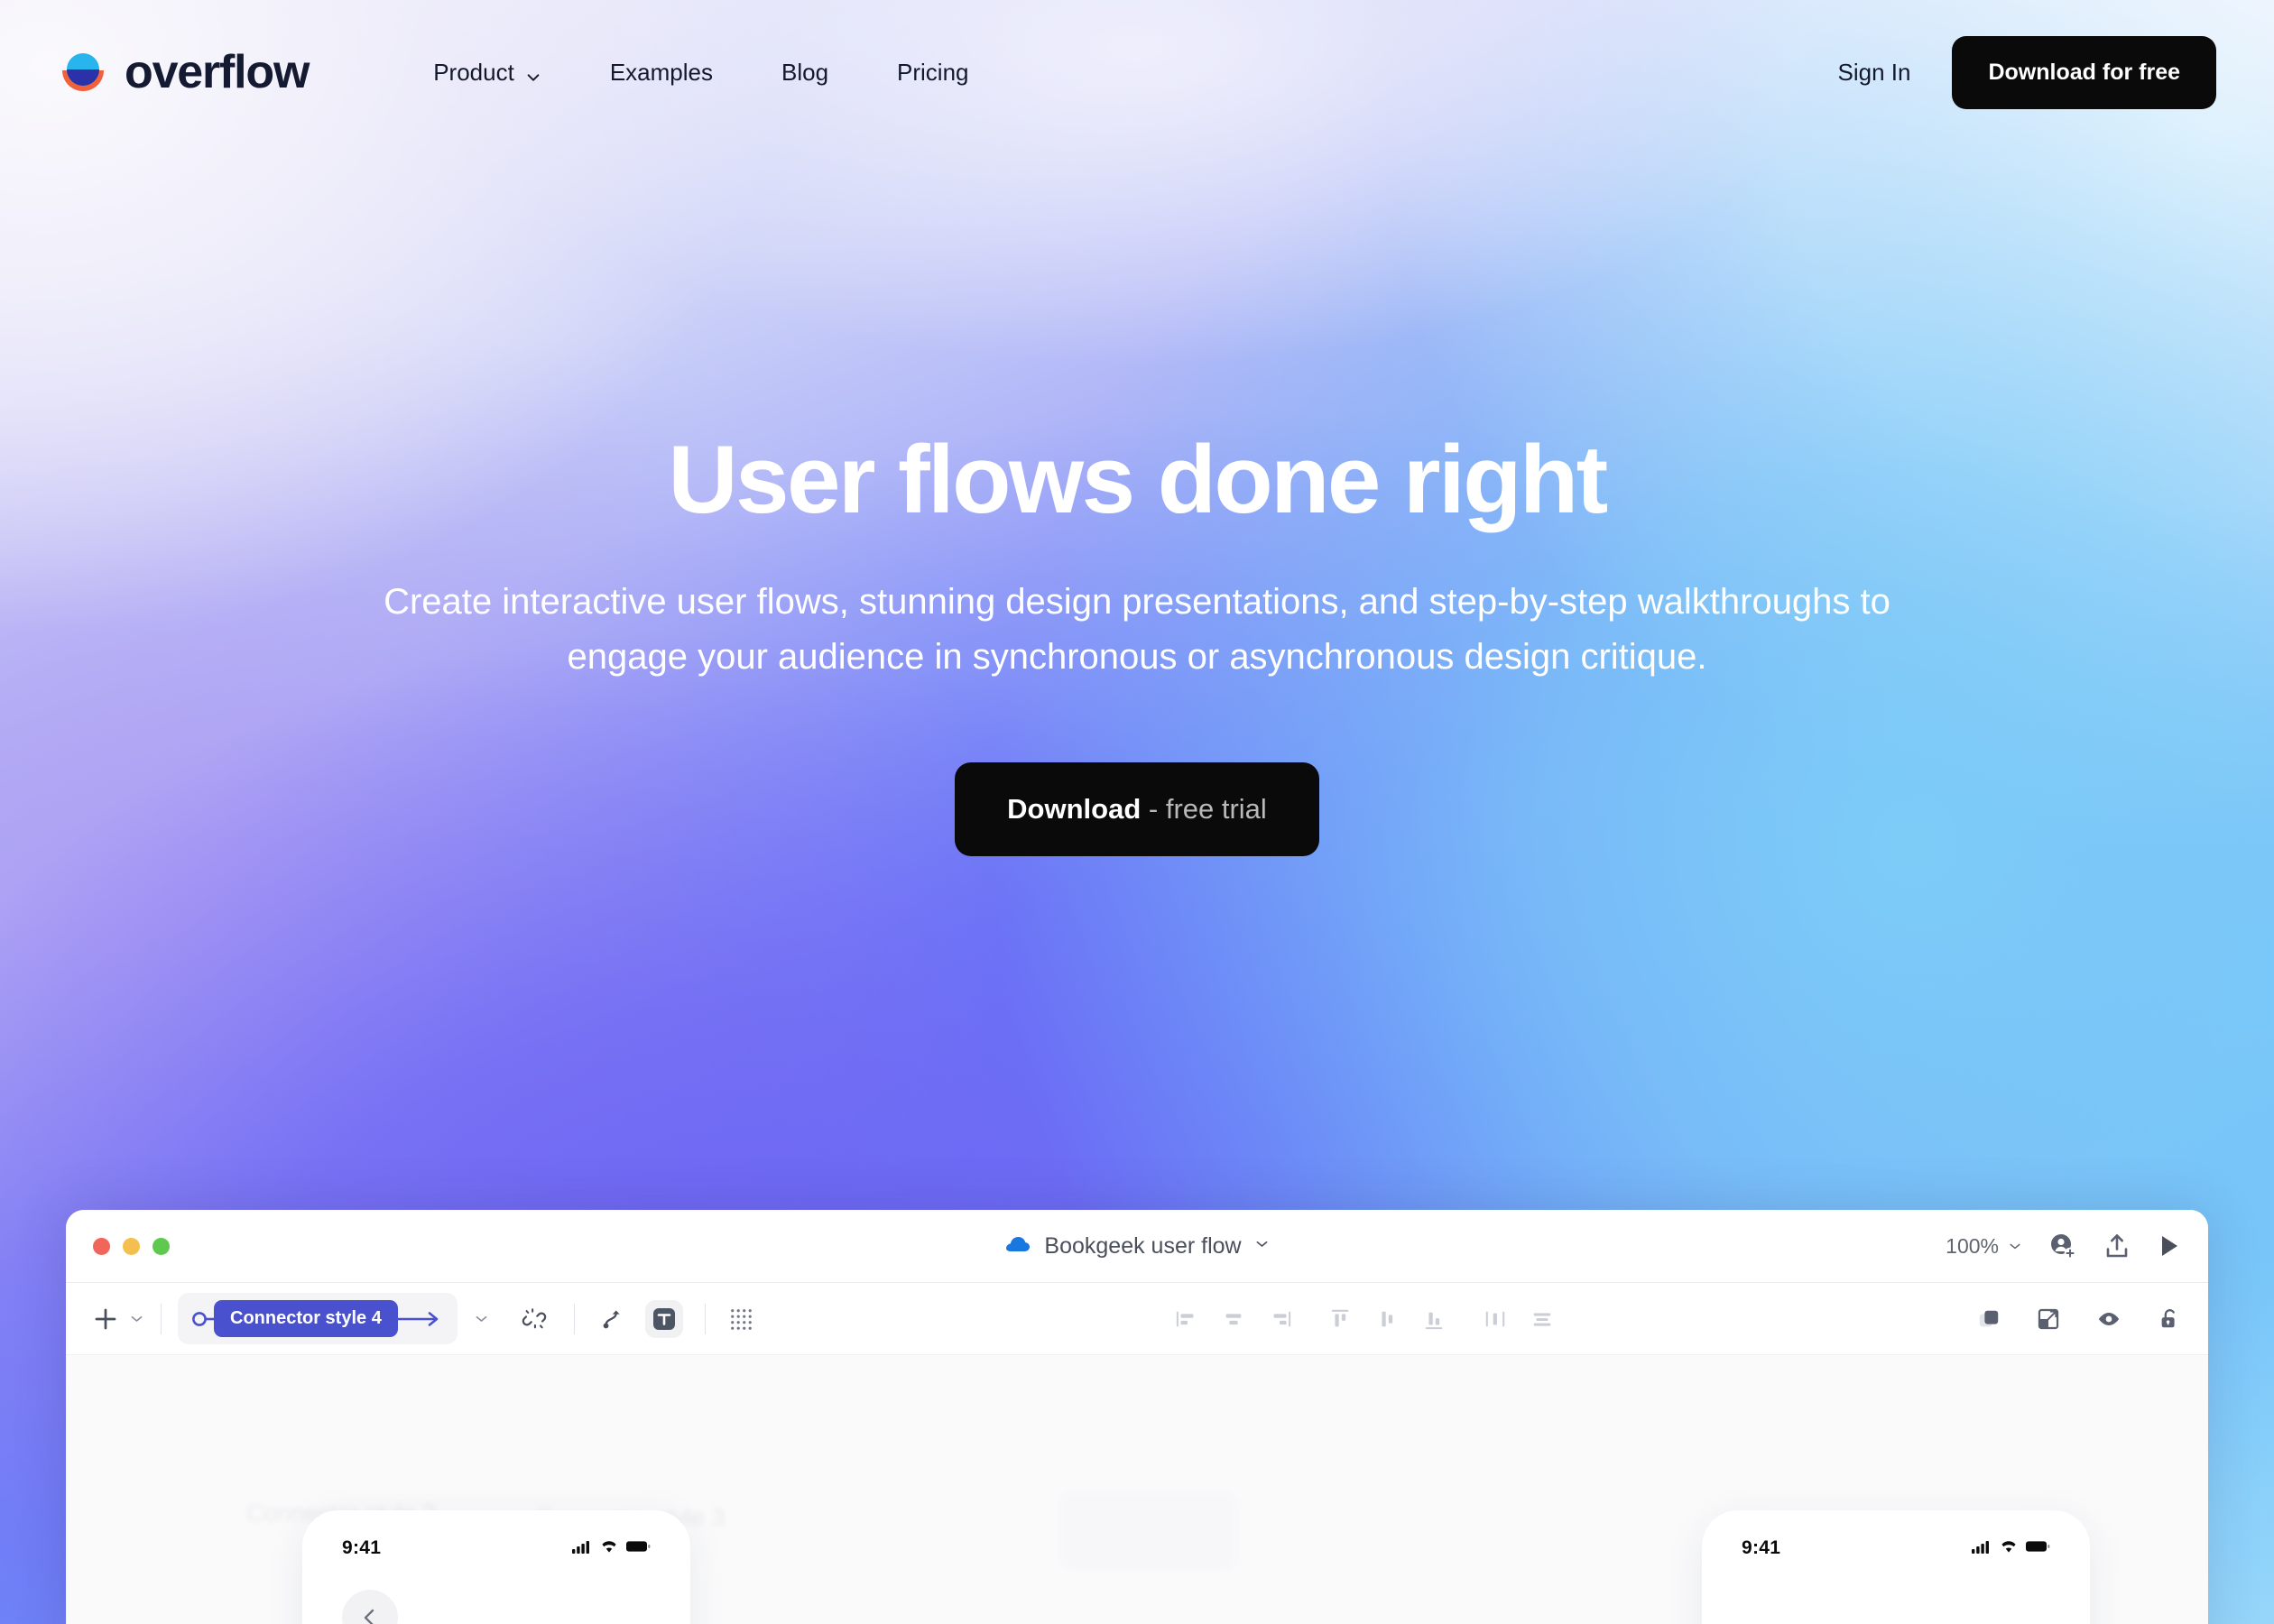 This screenshot has height=1624, width=2274. I want to click on curved-path-icon, so click(612, 1319).